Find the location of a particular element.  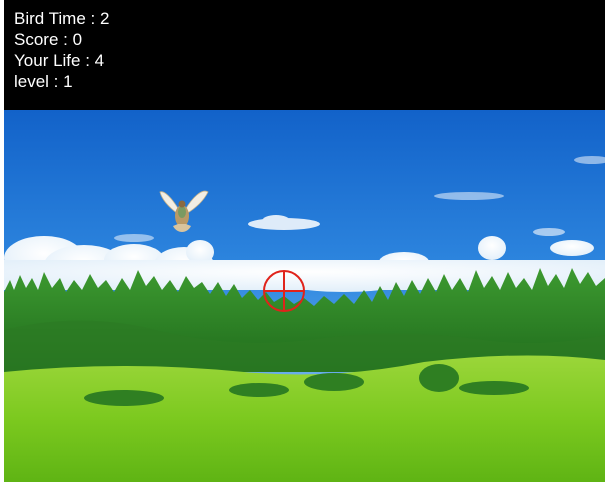

bird-time-label: Bird Time : 2 is located at coordinates (62, 18).